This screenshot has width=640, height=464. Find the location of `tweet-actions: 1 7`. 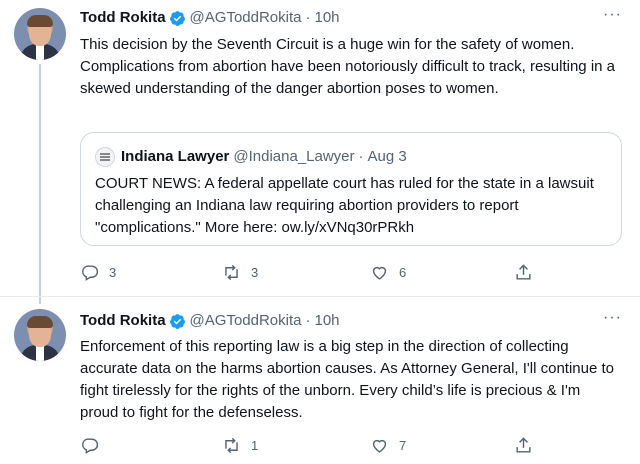

tweet-actions: 1 7 is located at coordinates (350, 445).